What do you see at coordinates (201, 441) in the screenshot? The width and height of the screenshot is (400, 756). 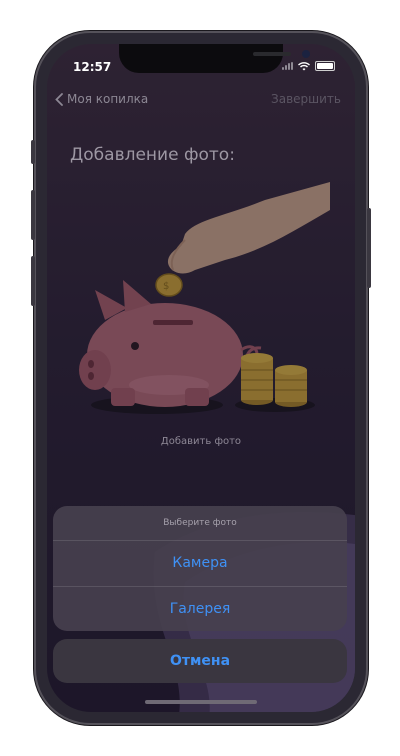 I see `add-photo-link: Добавить фото` at bounding box center [201, 441].